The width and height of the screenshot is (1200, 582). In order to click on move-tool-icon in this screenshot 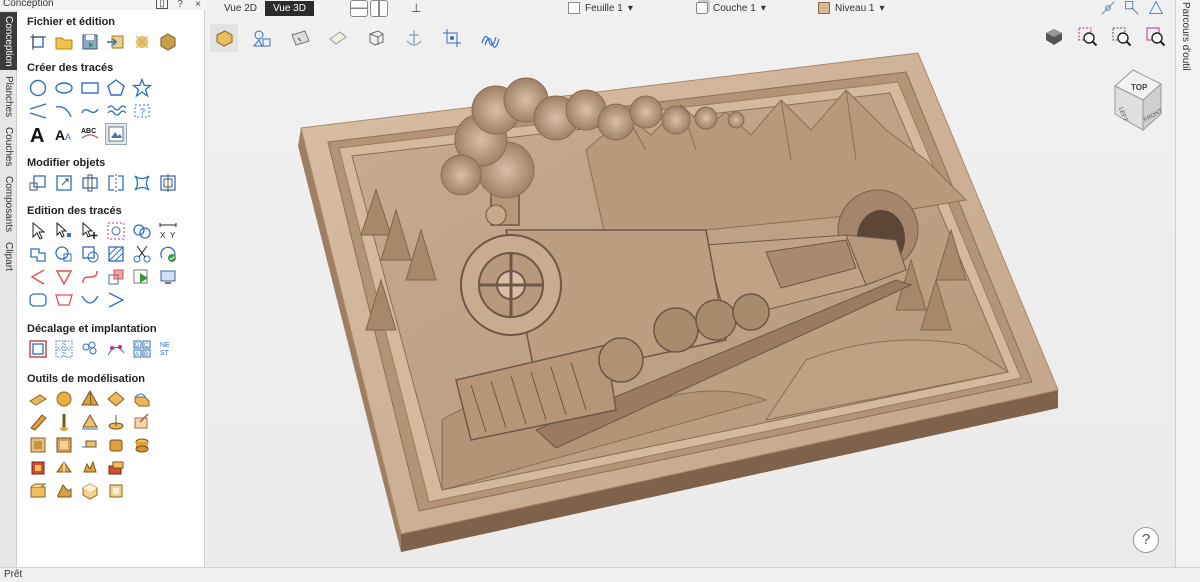, I will do `click(38, 183)`.